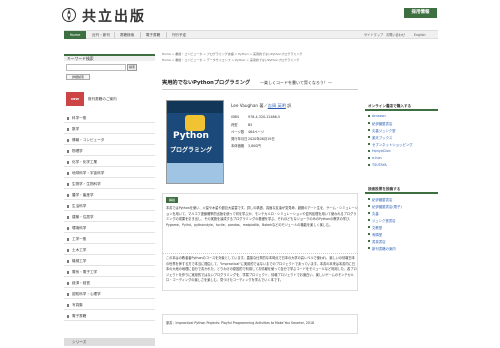 The height and width of the screenshot is (348, 500). Describe the element at coordinates (254, 146) in the screenshot. I see `info-value: 3,800円` at that location.